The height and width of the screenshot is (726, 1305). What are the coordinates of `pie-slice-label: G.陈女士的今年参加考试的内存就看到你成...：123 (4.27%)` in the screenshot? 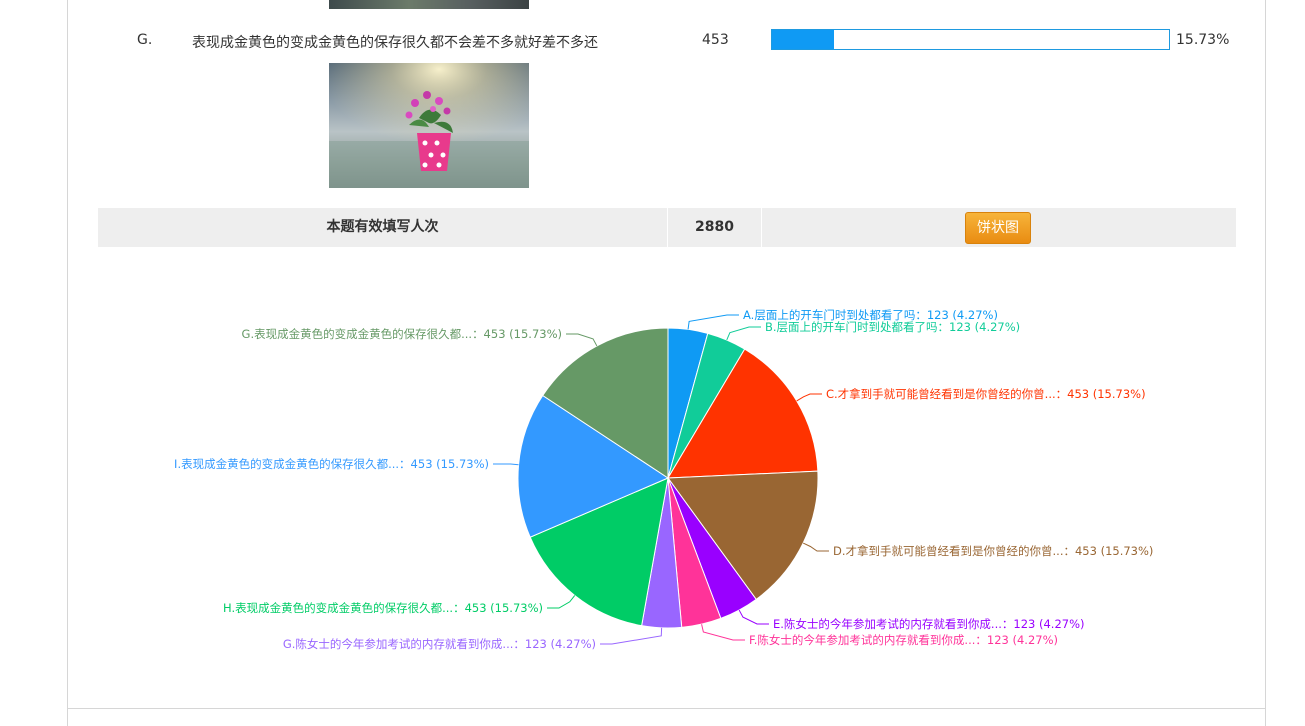 It's located at (439, 644).